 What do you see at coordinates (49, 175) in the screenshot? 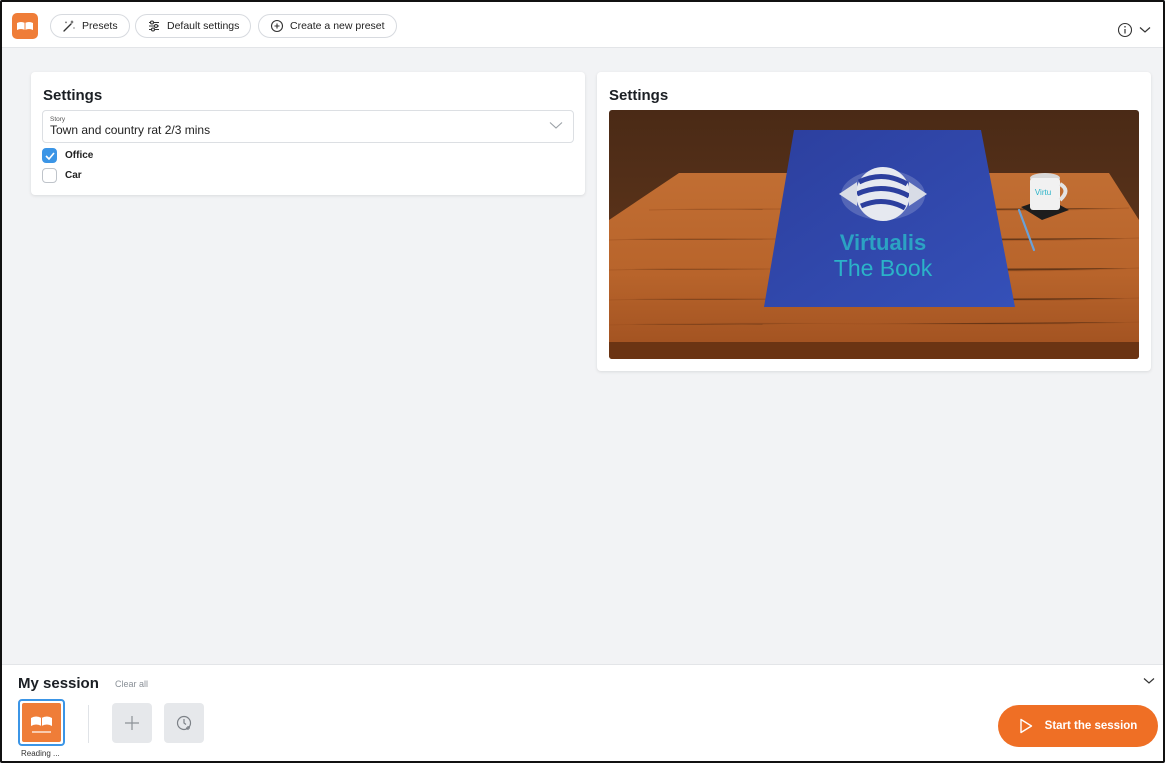
I see `car-checkbox` at bounding box center [49, 175].